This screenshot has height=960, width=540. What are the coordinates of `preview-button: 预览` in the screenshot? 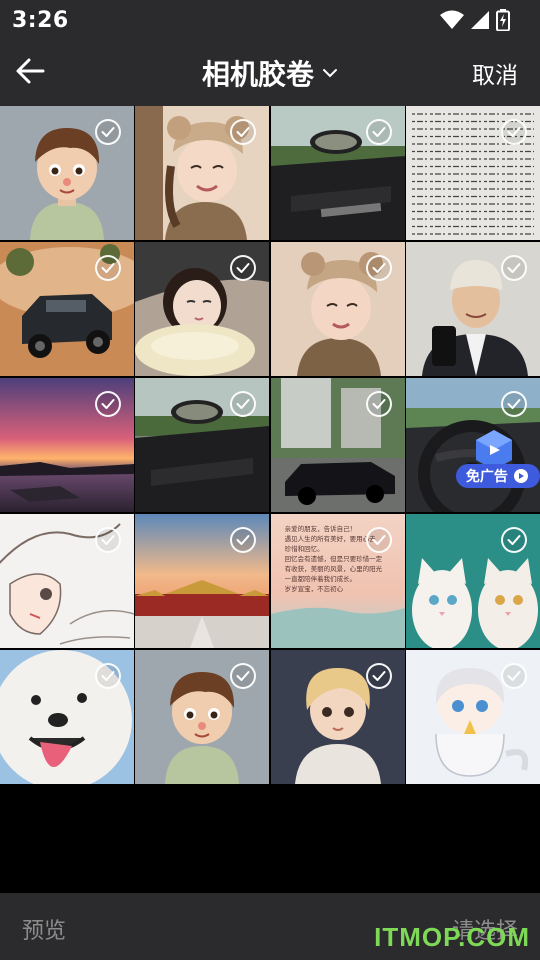 It's located at (44, 929).